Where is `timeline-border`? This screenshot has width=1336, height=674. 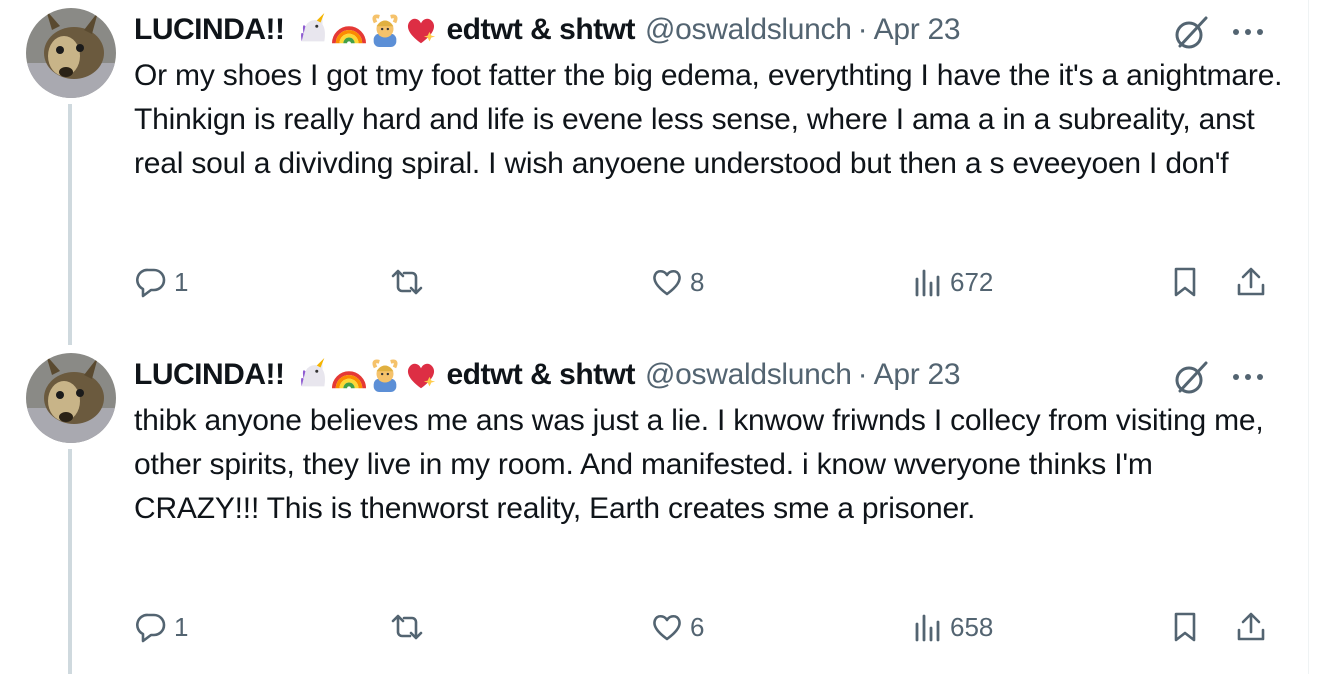
timeline-border is located at coordinates (1308, 337).